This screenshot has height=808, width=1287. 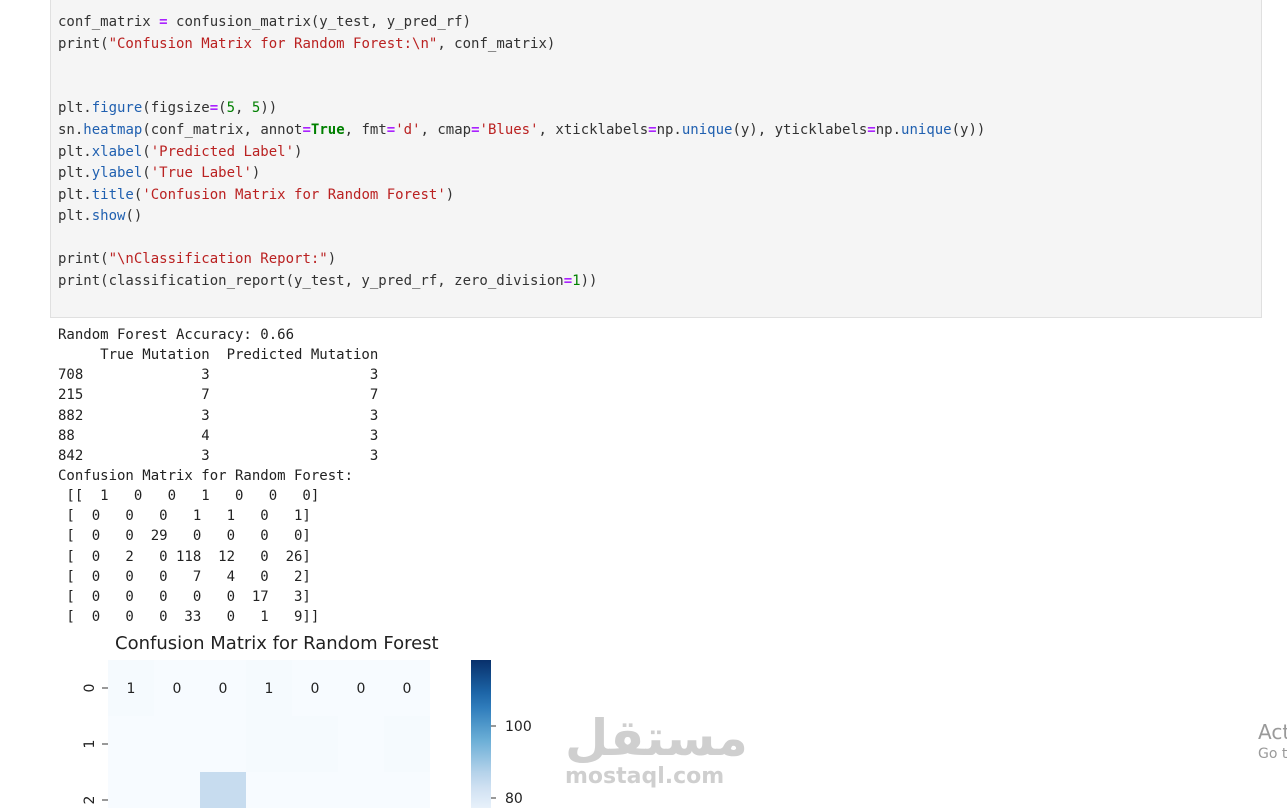 I want to click on watermark-arabic: مستقل, so click(x=656, y=738).